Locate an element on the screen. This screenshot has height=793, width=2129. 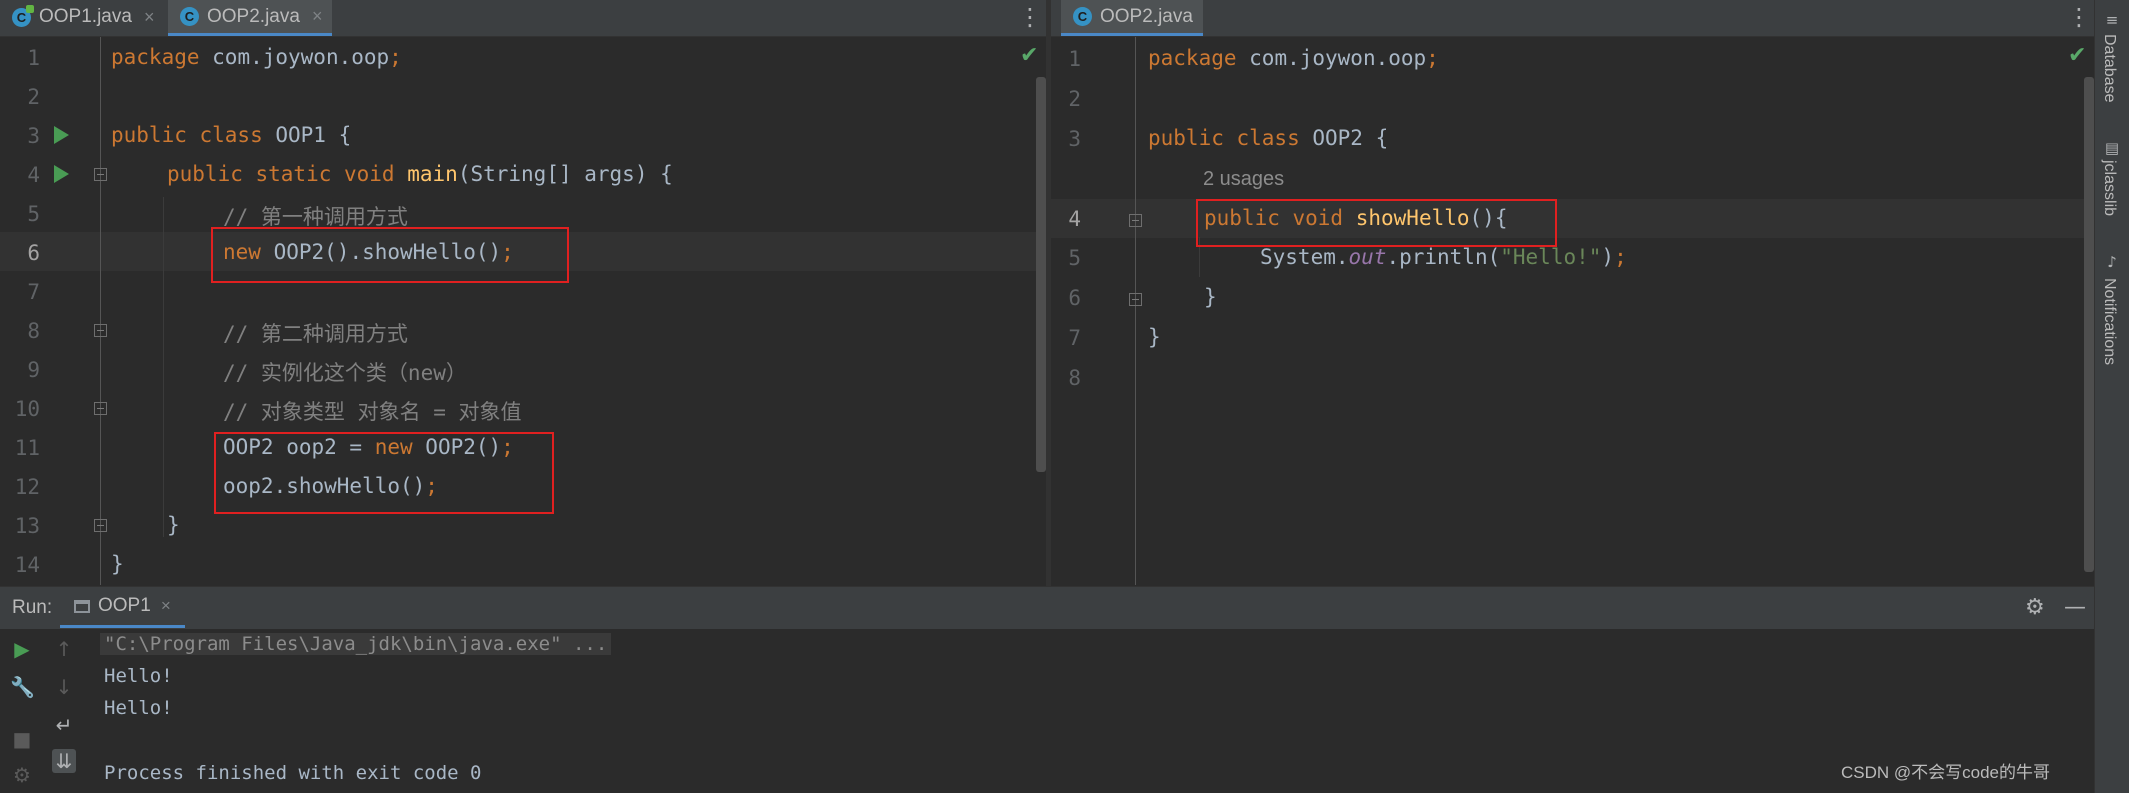
run-class-icon is located at coordinates (61, 135).